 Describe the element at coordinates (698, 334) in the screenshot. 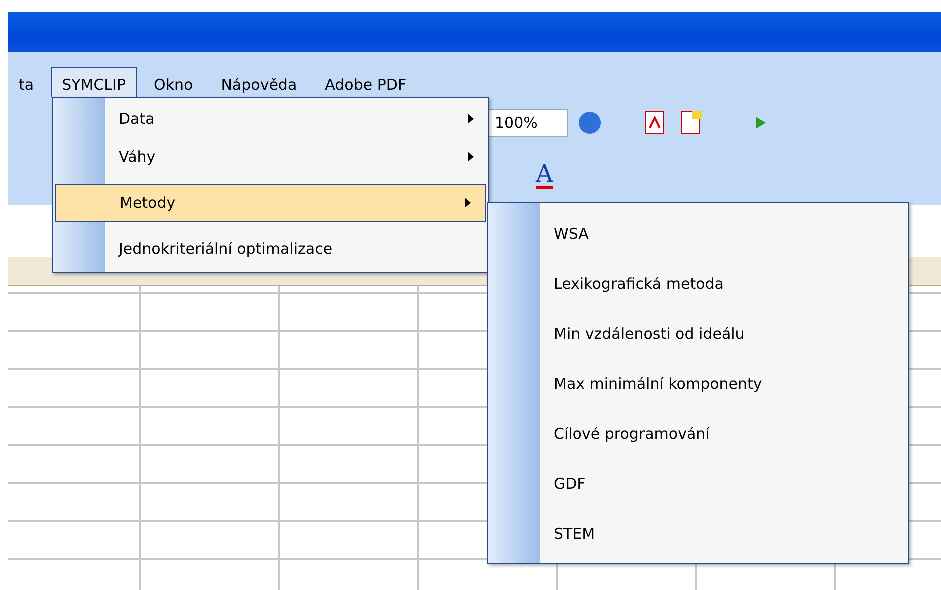

I see `menu-item: Min vzdálenosti od ideálu` at that location.